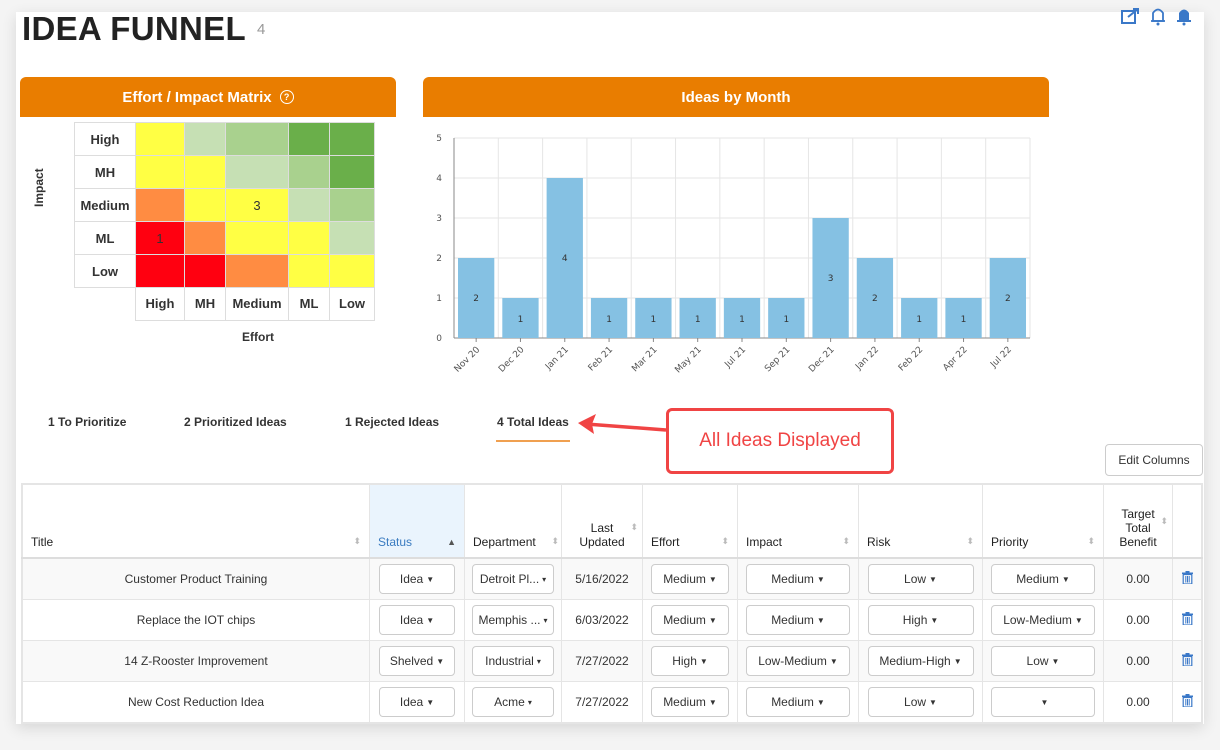 The width and height of the screenshot is (1220, 750). I want to click on row-actions, so click(1187, 661).